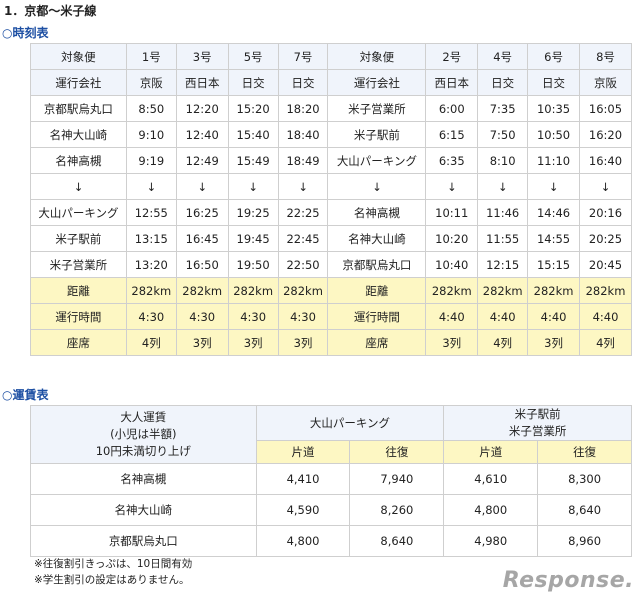  Describe the element at coordinates (503, 160) in the screenshot. I see `timetable-cell: 8:10` at that location.